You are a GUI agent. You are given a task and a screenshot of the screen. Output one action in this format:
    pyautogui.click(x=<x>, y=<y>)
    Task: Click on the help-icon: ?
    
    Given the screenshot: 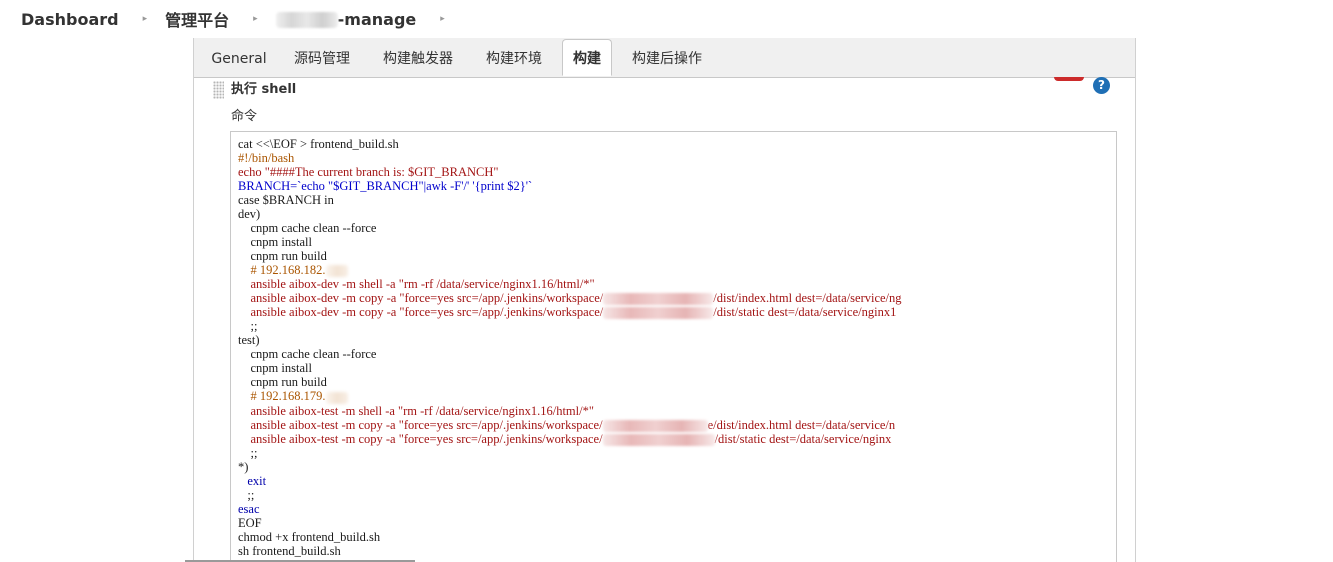 What is the action you would take?
    pyautogui.click(x=1101, y=85)
    